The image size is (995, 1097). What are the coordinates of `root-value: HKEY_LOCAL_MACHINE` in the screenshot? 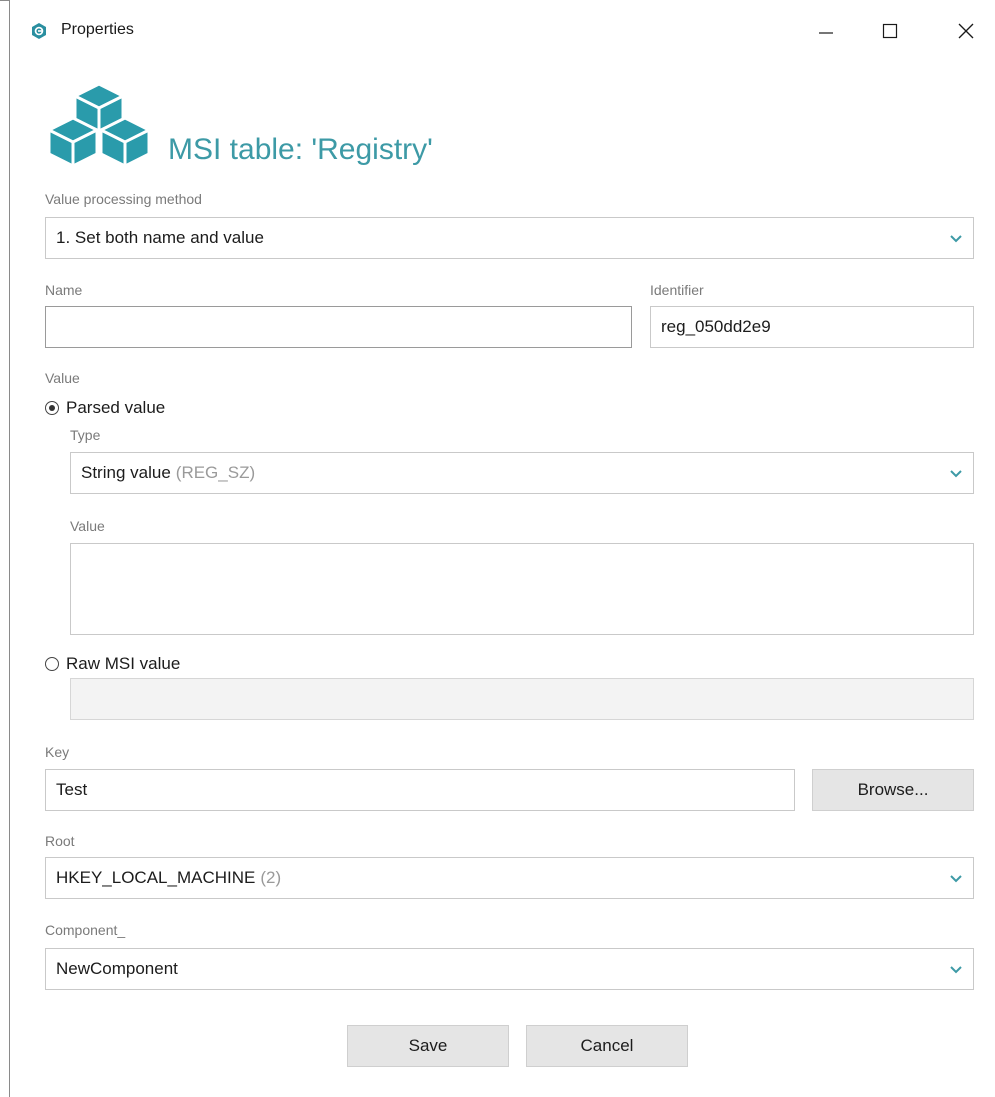 It's located at (156, 877).